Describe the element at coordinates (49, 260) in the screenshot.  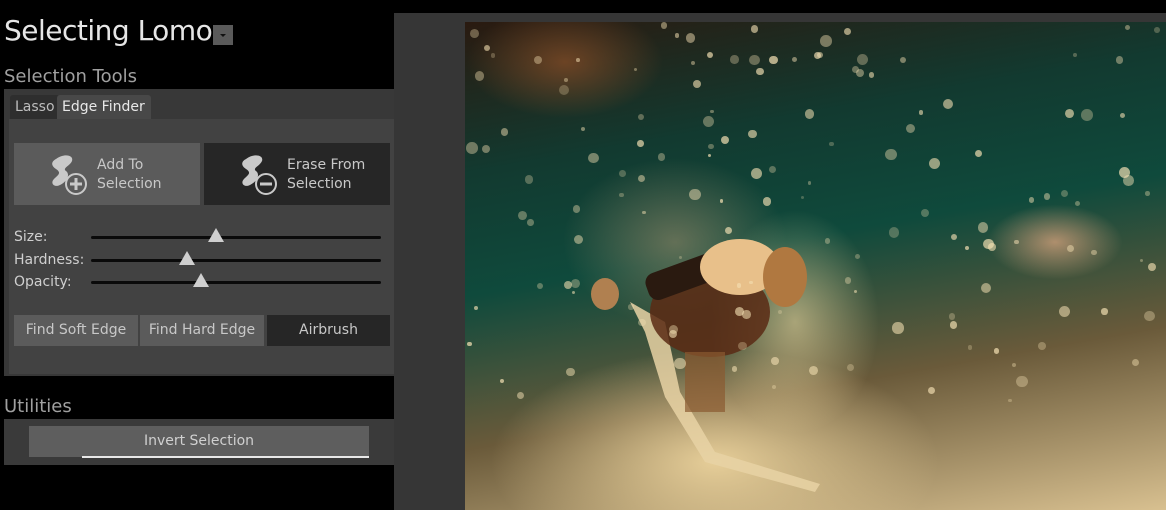
I see `hardness-label: Hardness:` at that location.